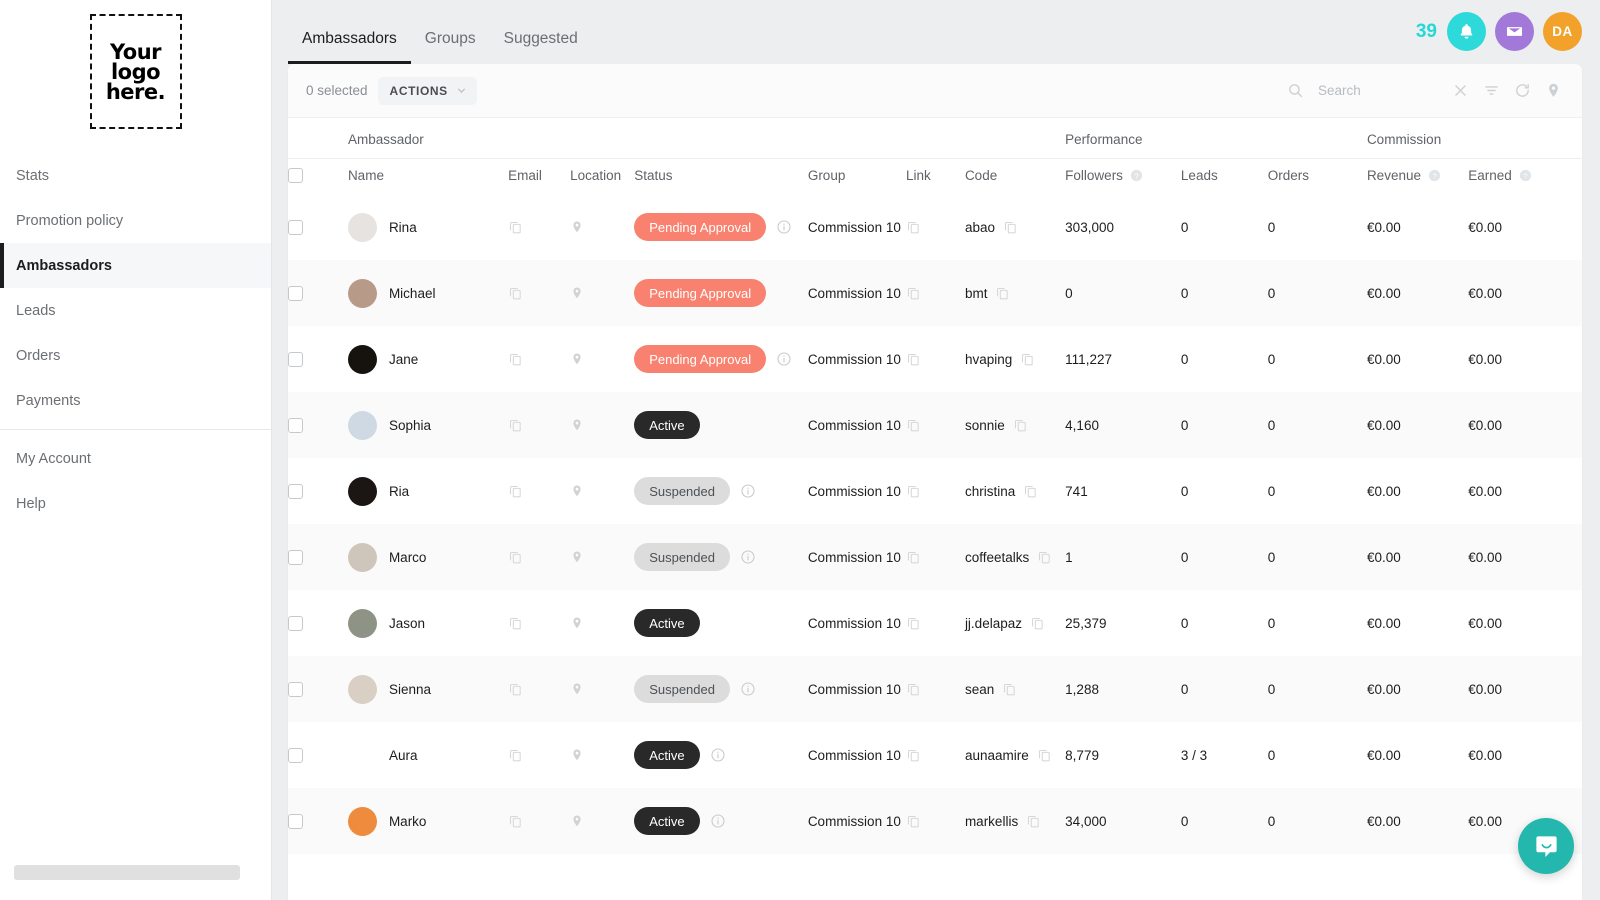 This screenshot has height=900, width=1600. I want to click on sidebar-item-payments: Payments, so click(135, 400).